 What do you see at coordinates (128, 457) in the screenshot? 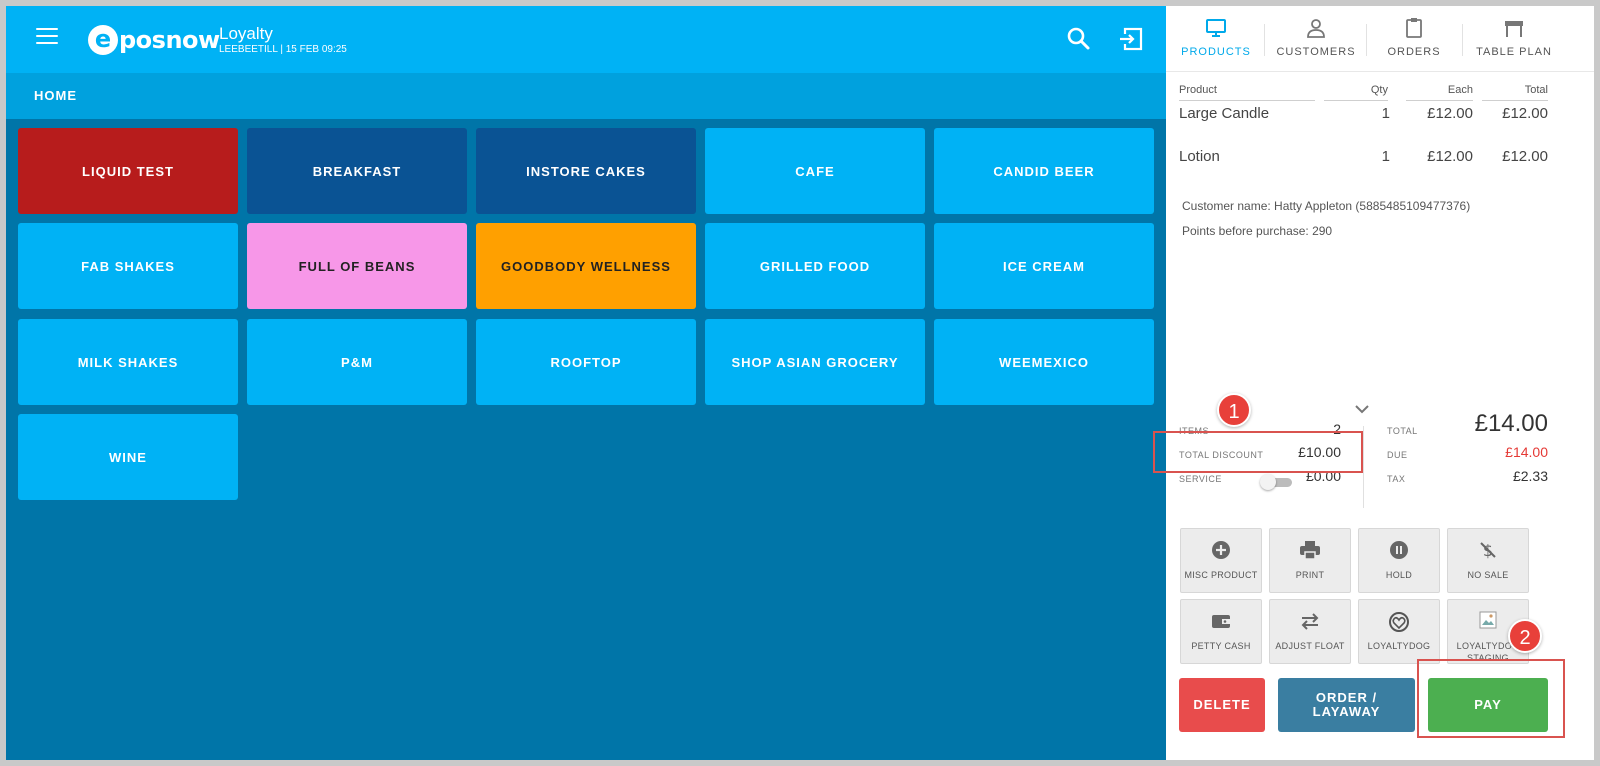
I see `category-tile: WINE` at bounding box center [128, 457].